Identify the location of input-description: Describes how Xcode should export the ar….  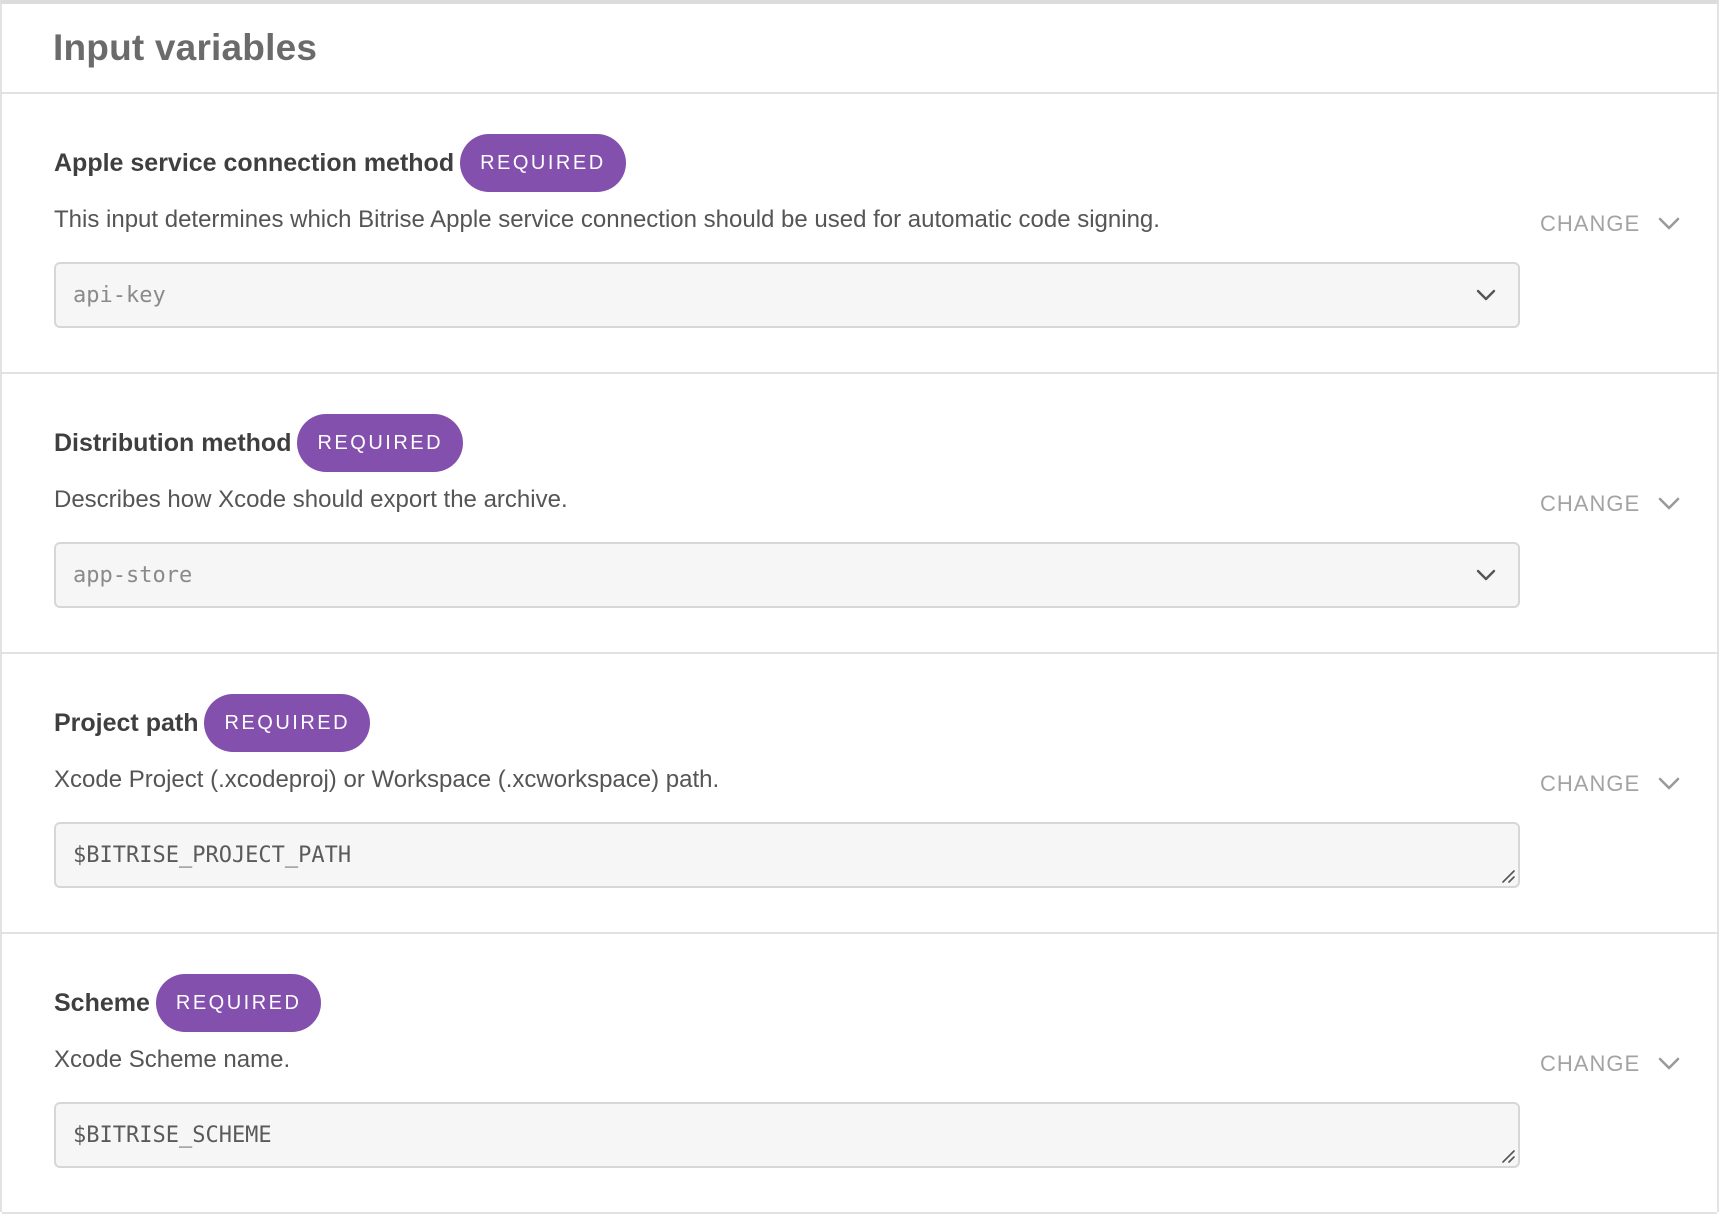
(311, 499).